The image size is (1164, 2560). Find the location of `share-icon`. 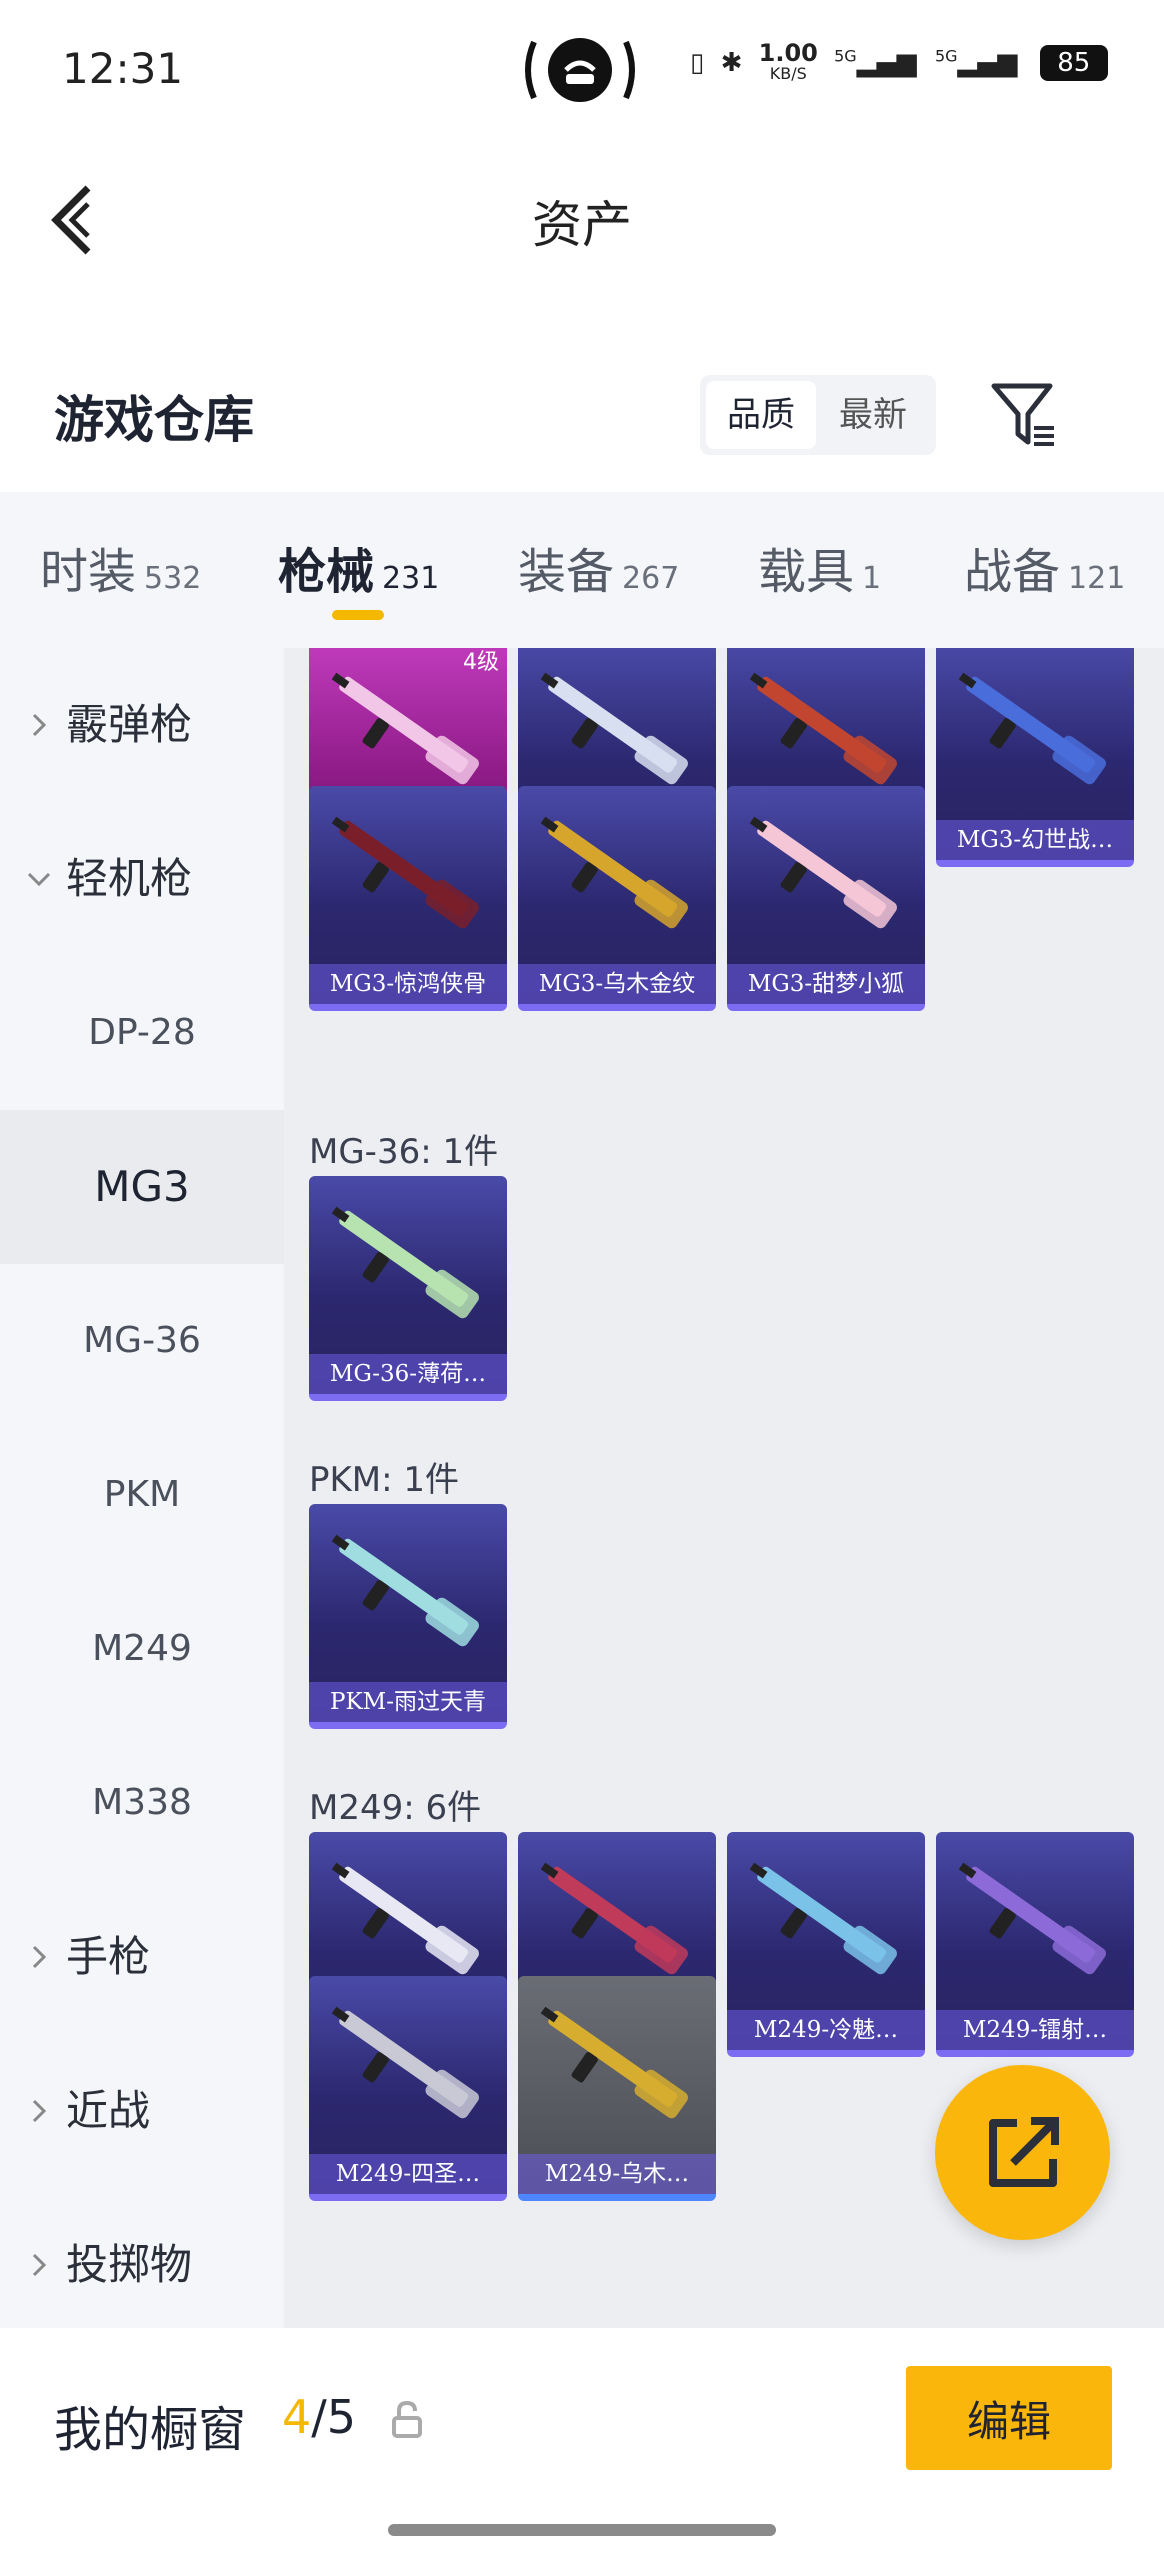

share-icon is located at coordinates (1024, 2152).